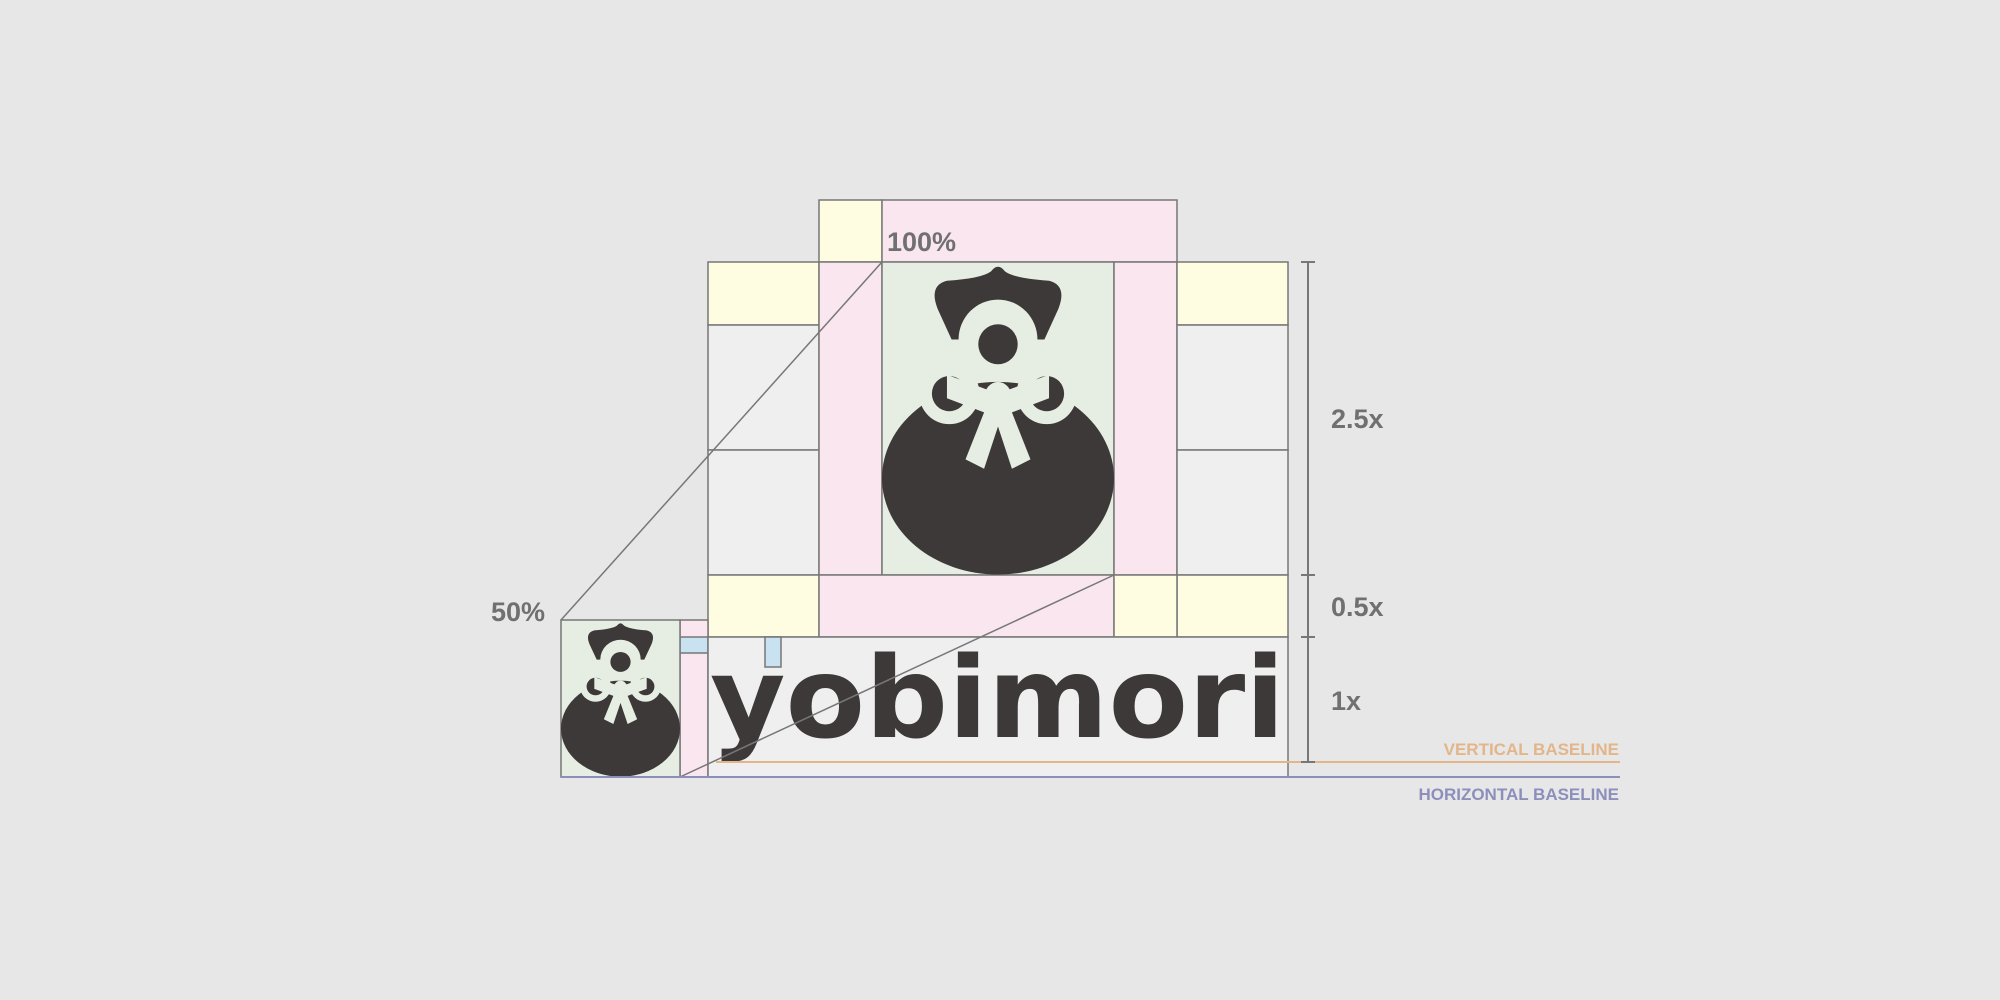 The width and height of the screenshot is (2000, 1000). What do you see at coordinates (1308, 512) in the screenshot?
I see `dimension-bar` at bounding box center [1308, 512].